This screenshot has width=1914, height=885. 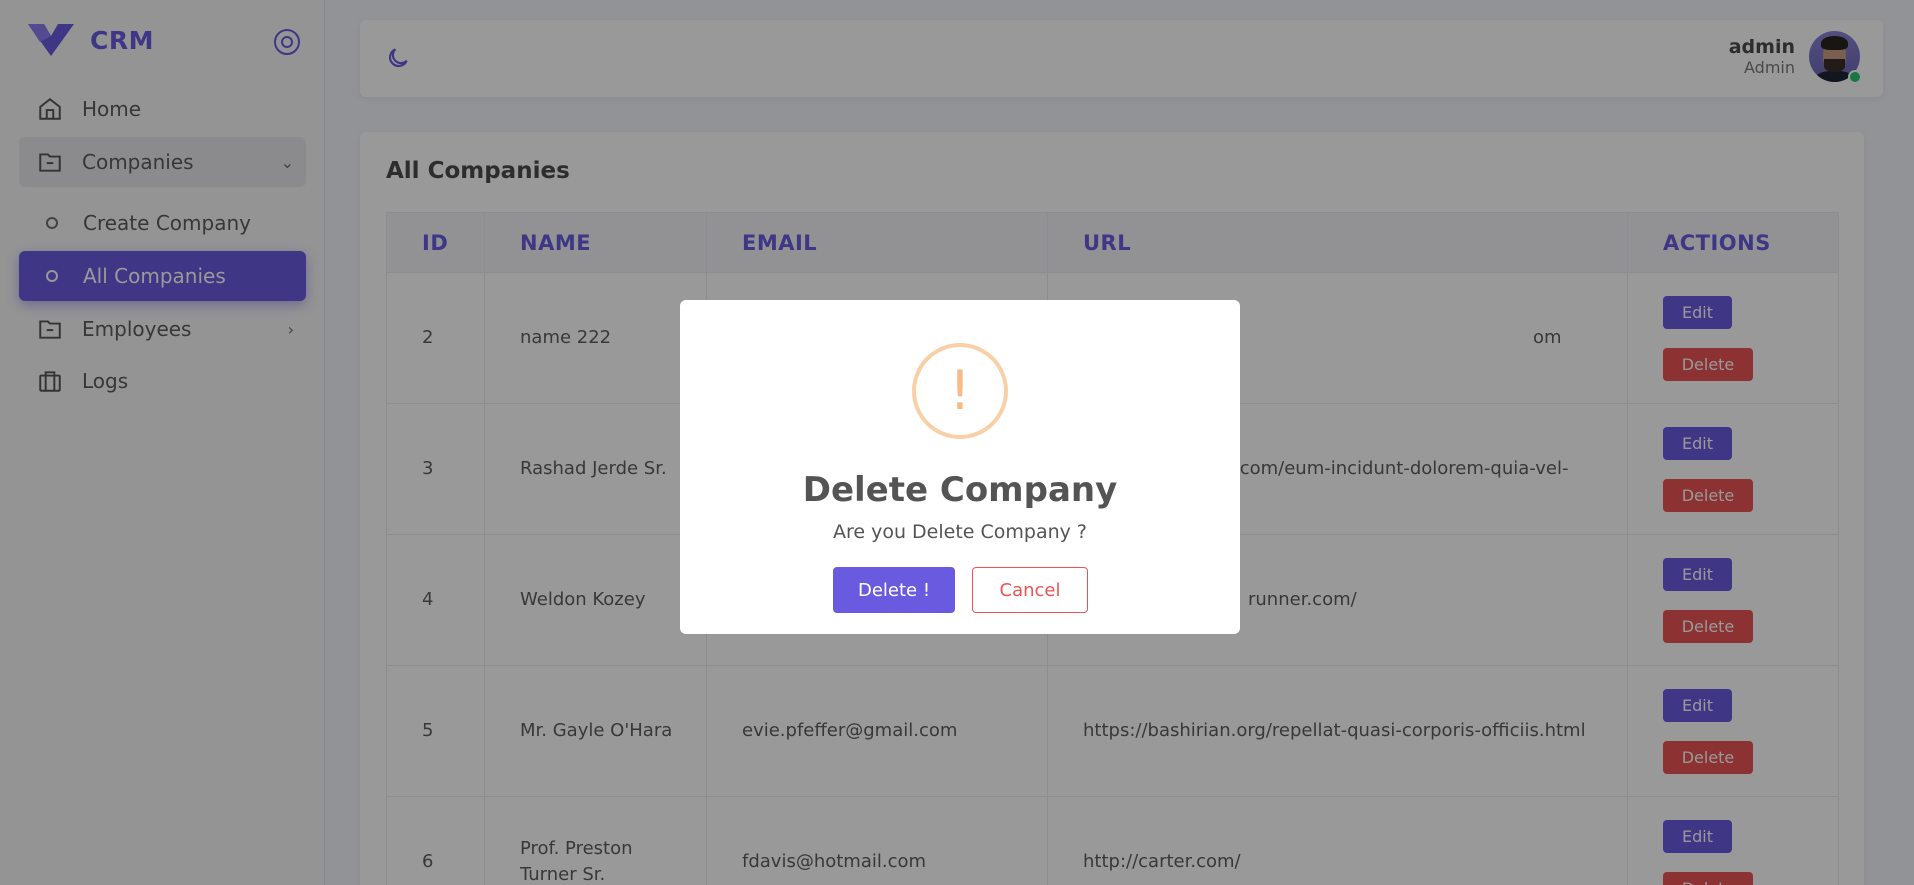 I want to click on cancel-button: Cancel, so click(x=1030, y=590).